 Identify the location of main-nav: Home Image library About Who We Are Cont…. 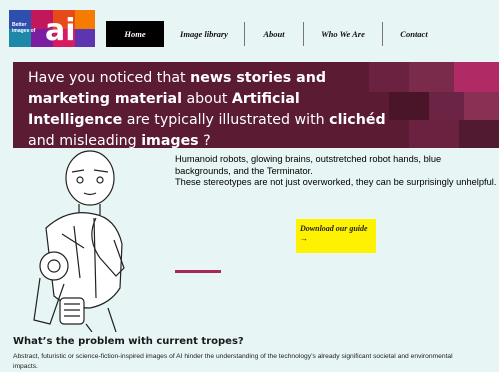
(275, 34).